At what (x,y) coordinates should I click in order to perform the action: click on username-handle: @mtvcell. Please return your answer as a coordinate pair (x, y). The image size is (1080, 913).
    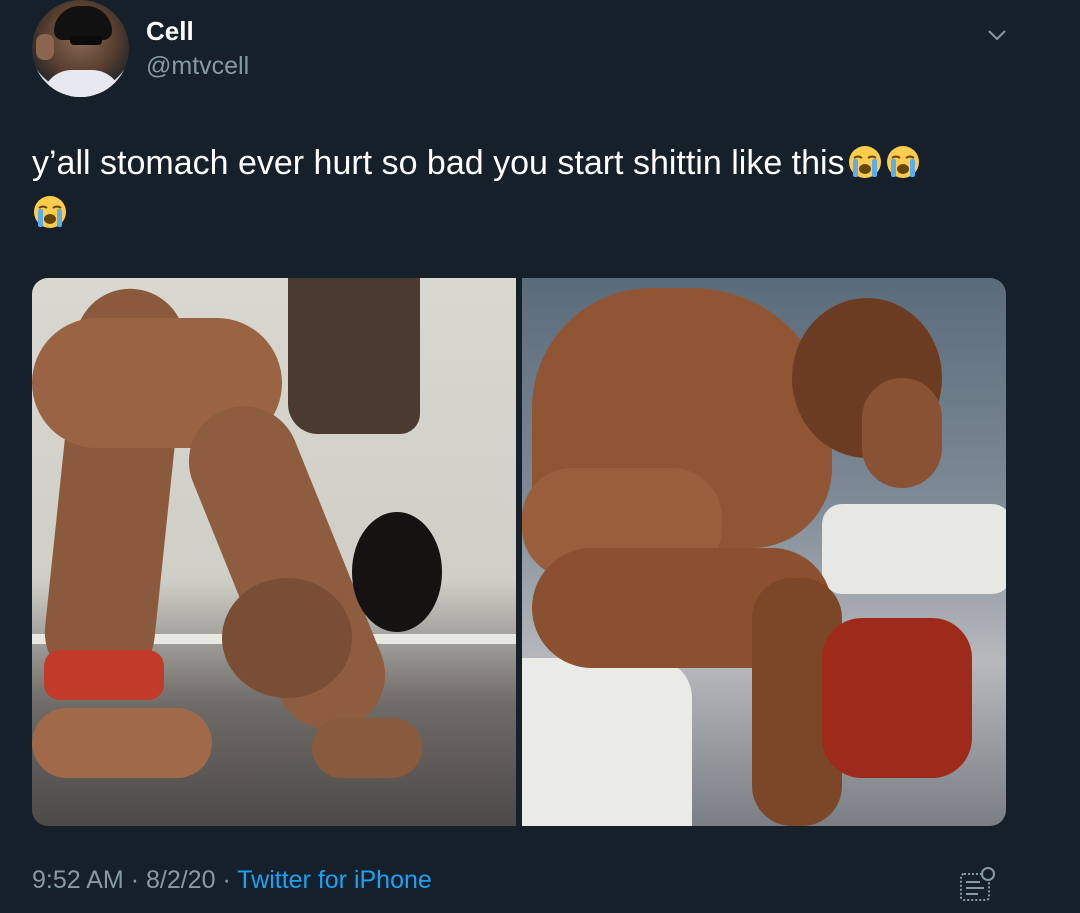
    Looking at the image, I should click on (197, 66).